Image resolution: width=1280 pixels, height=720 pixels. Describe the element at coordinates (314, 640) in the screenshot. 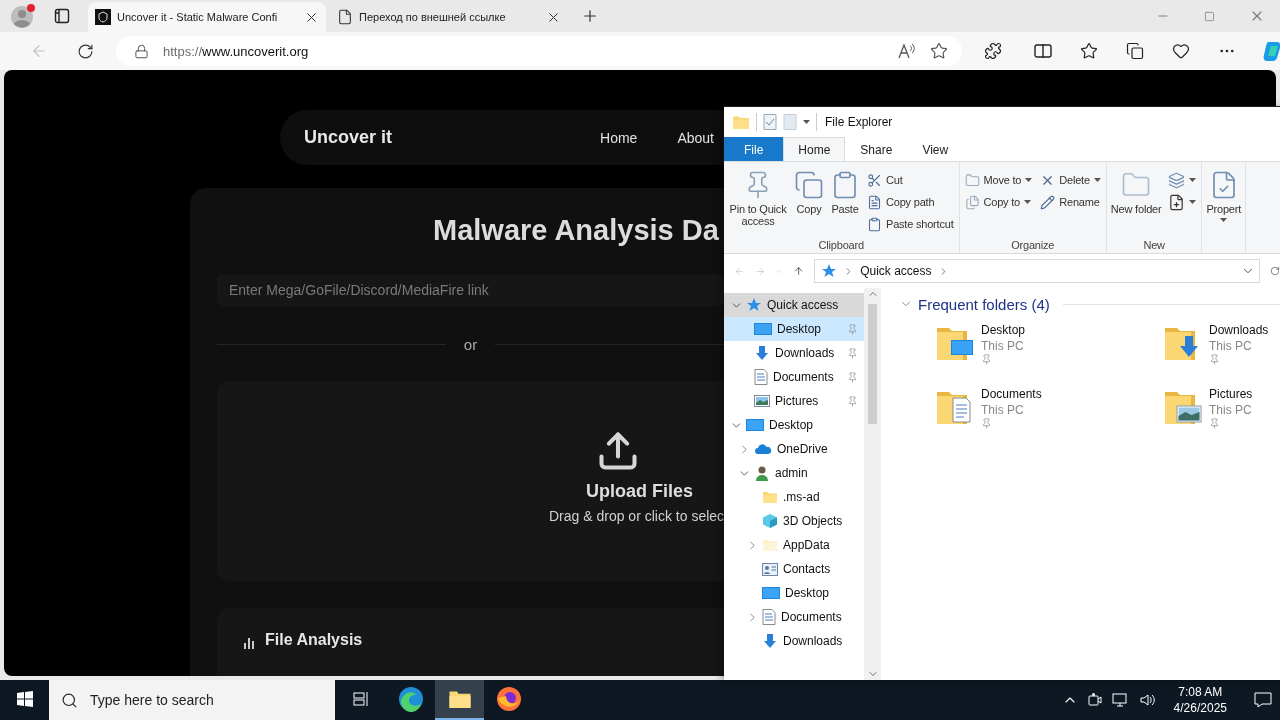

I see `section-title: File Analysis` at that location.